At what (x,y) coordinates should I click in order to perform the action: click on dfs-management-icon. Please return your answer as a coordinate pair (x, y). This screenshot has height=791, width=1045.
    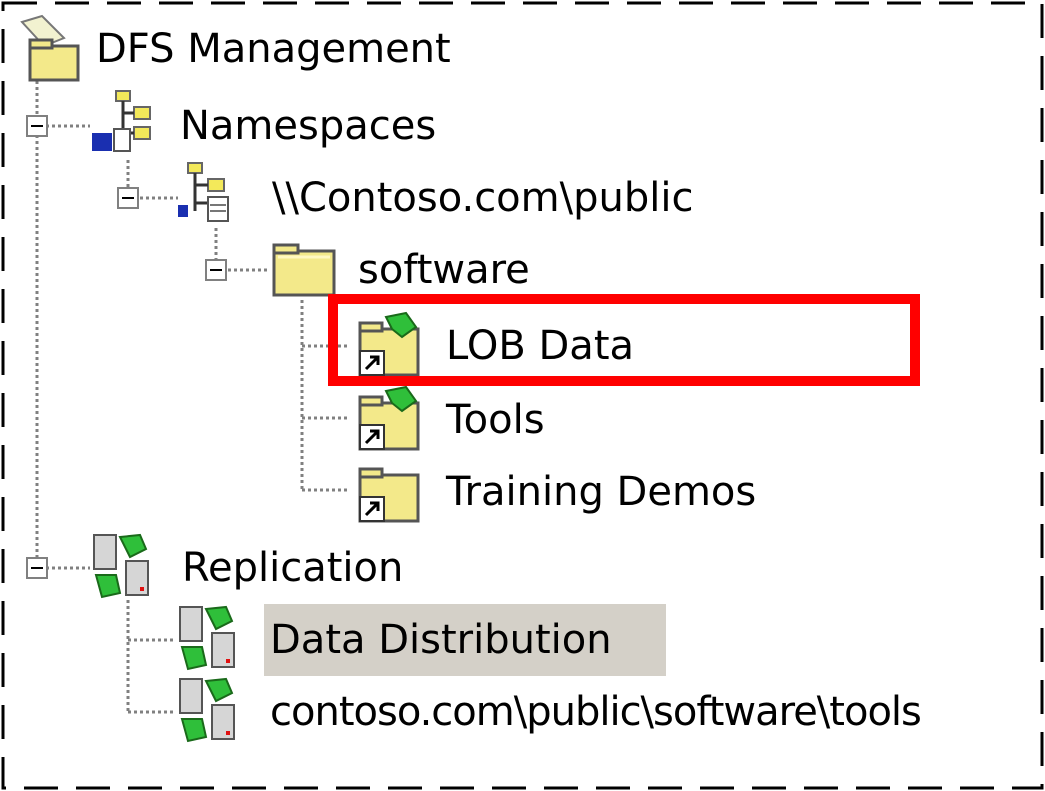
    Looking at the image, I should click on (50, 49).